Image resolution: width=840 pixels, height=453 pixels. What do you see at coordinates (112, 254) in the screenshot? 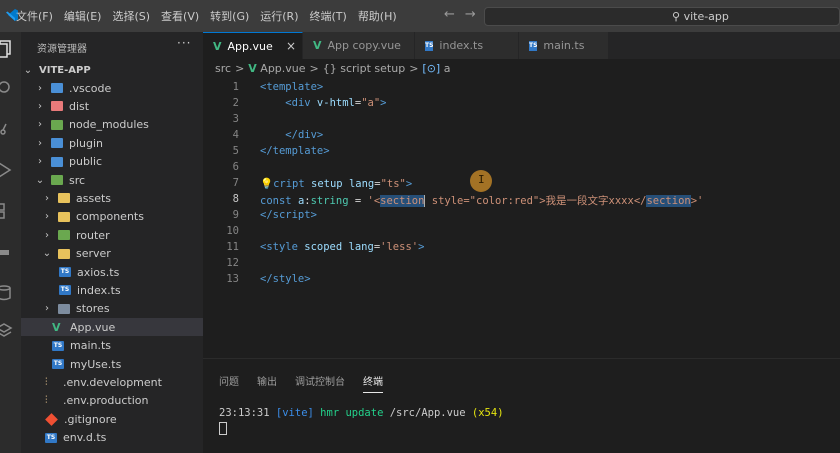
I see `file-tree-item: ⌄ server` at bounding box center [112, 254].